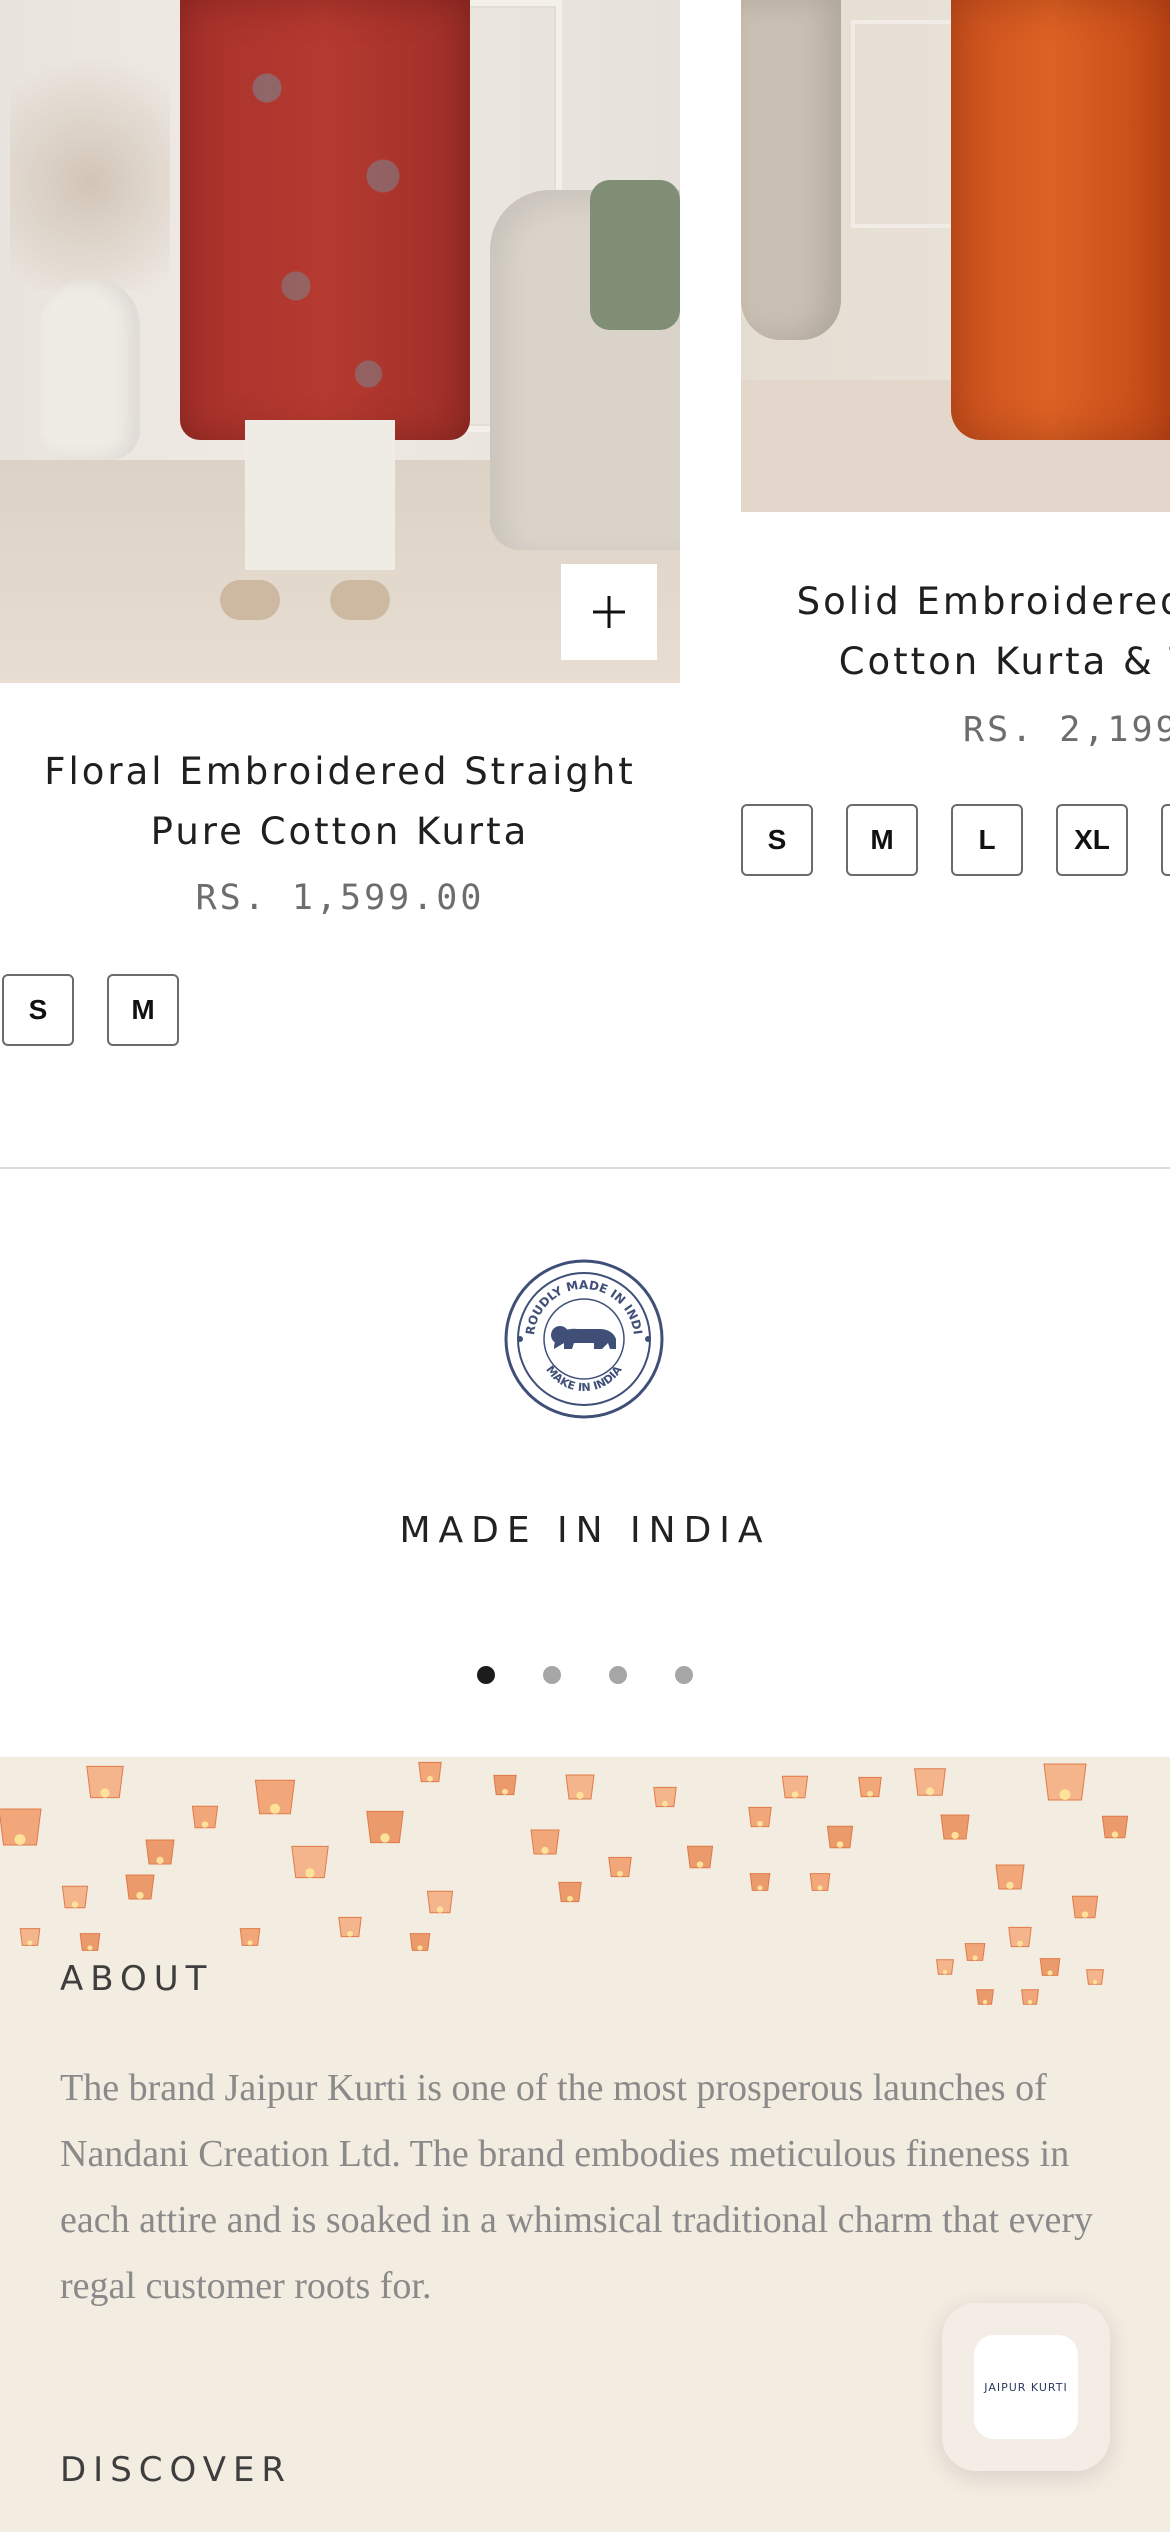  Describe the element at coordinates (1092, 840) in the screenshot. I see `size-option-xl: XL` at that location.